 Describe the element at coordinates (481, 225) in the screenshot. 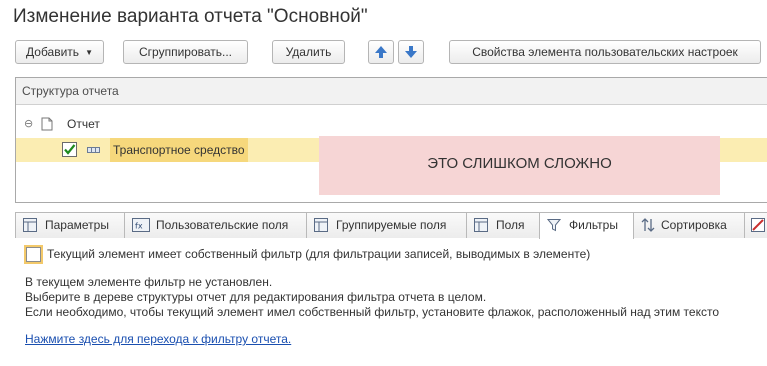

I see `fields-icon` at that location.